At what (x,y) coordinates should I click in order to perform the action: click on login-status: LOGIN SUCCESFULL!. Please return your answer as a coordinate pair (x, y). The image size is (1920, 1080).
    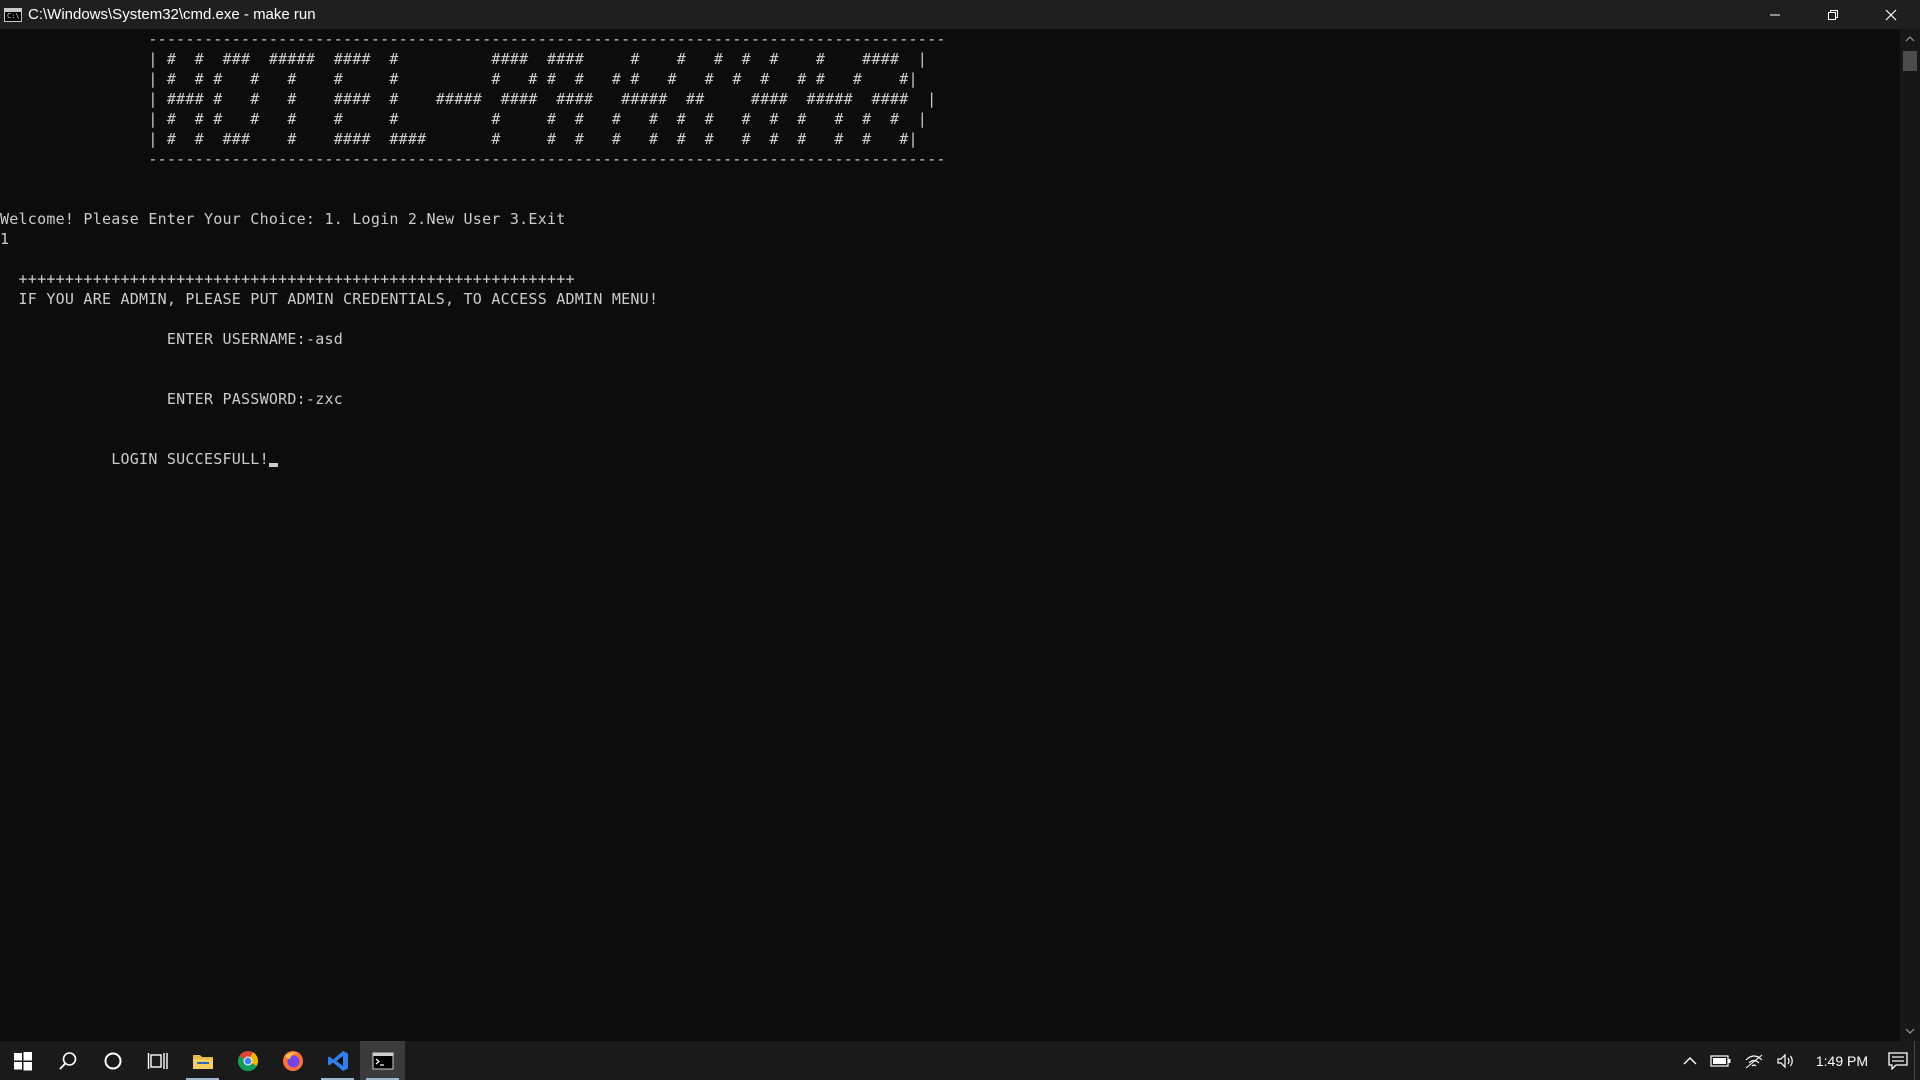
    Looking at the image, I should click on (134, 459).